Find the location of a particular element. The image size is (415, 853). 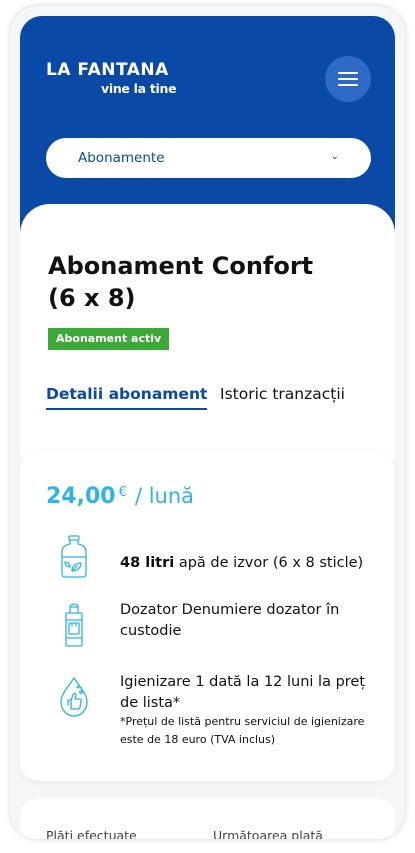

select-value: Abonamente is located at coordinates (121, 158).